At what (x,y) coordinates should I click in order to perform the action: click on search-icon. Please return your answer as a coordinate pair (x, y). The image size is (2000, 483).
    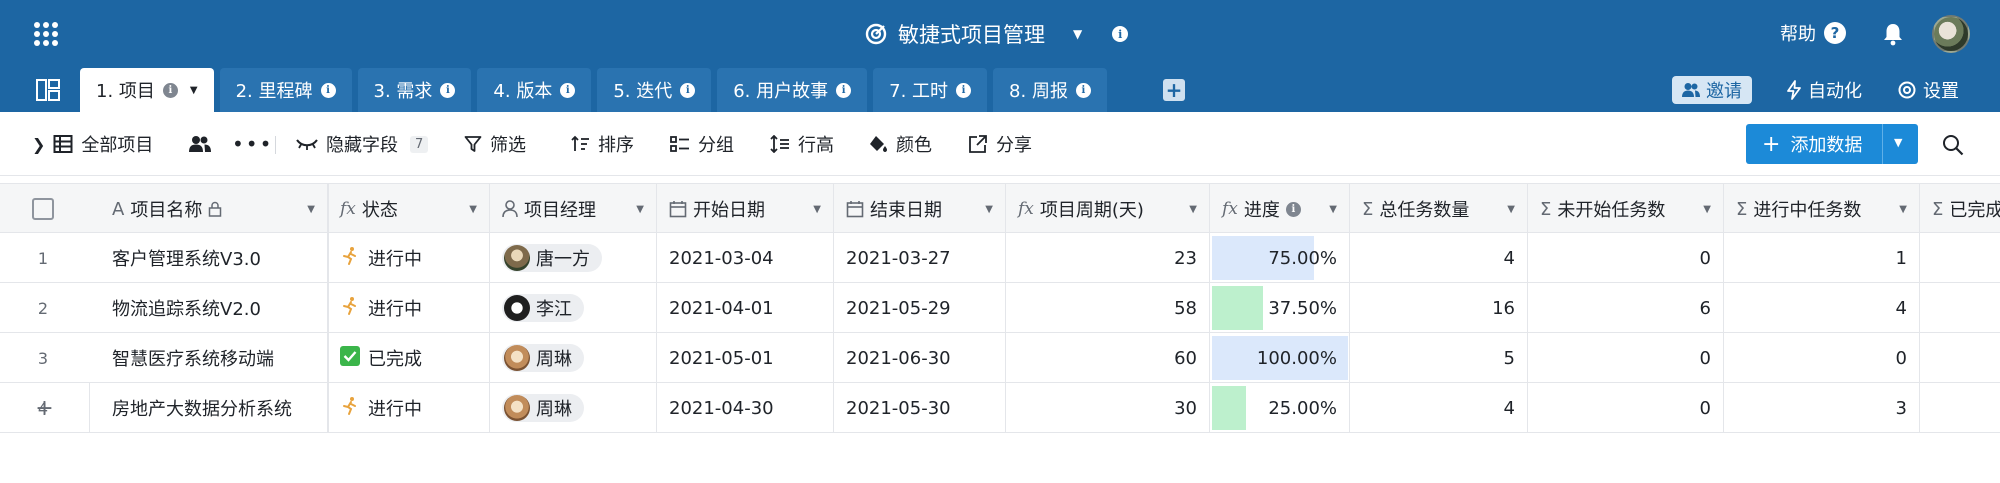
    Looking at the image, I should click on (1953, 145).